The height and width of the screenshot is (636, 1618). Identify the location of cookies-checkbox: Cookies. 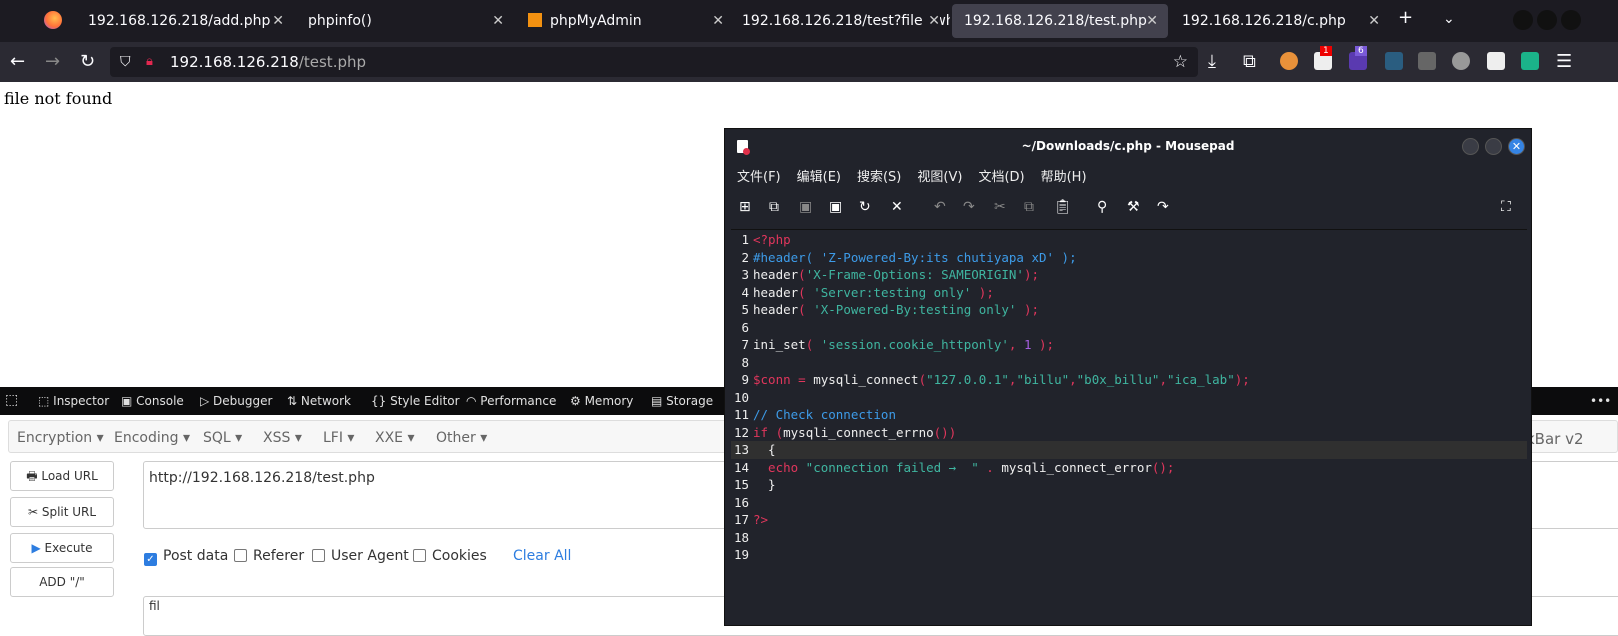
(450, 556).